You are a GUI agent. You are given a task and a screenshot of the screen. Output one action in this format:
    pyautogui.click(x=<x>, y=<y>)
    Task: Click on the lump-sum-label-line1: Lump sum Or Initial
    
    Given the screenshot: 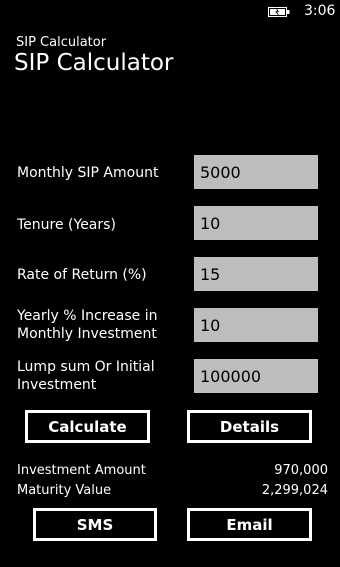 What is the action you would take?
    pyautogui.click(x=86, y=367)
    